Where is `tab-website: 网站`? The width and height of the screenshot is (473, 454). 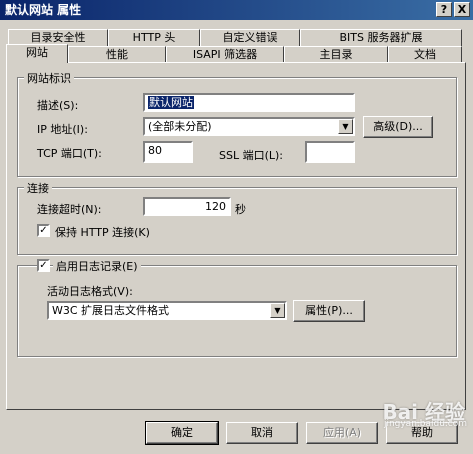
tab-website: 网站 is located at coordinates (37, 53).